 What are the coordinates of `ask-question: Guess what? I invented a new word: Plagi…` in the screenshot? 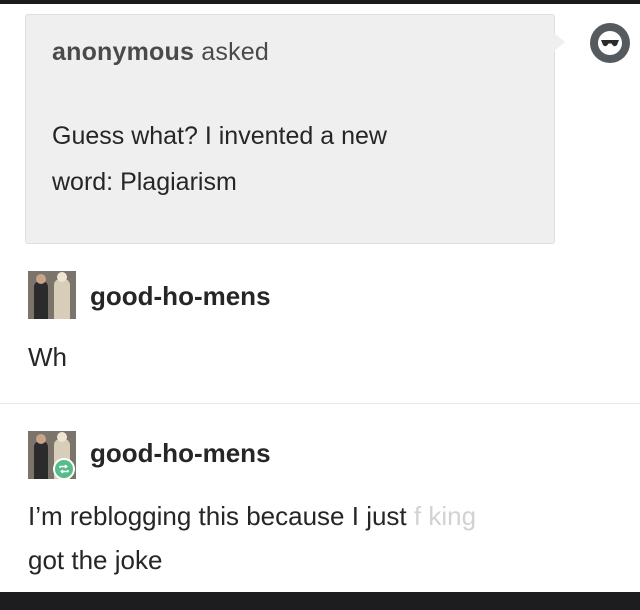 It's located at (287, 159).